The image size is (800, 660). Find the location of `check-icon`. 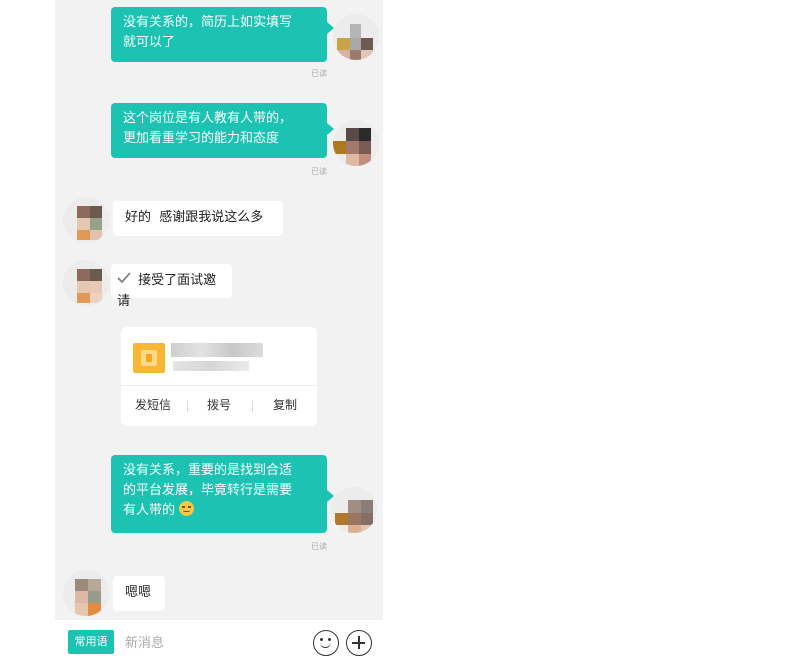

check-icon is located at coordinates (124, 281).